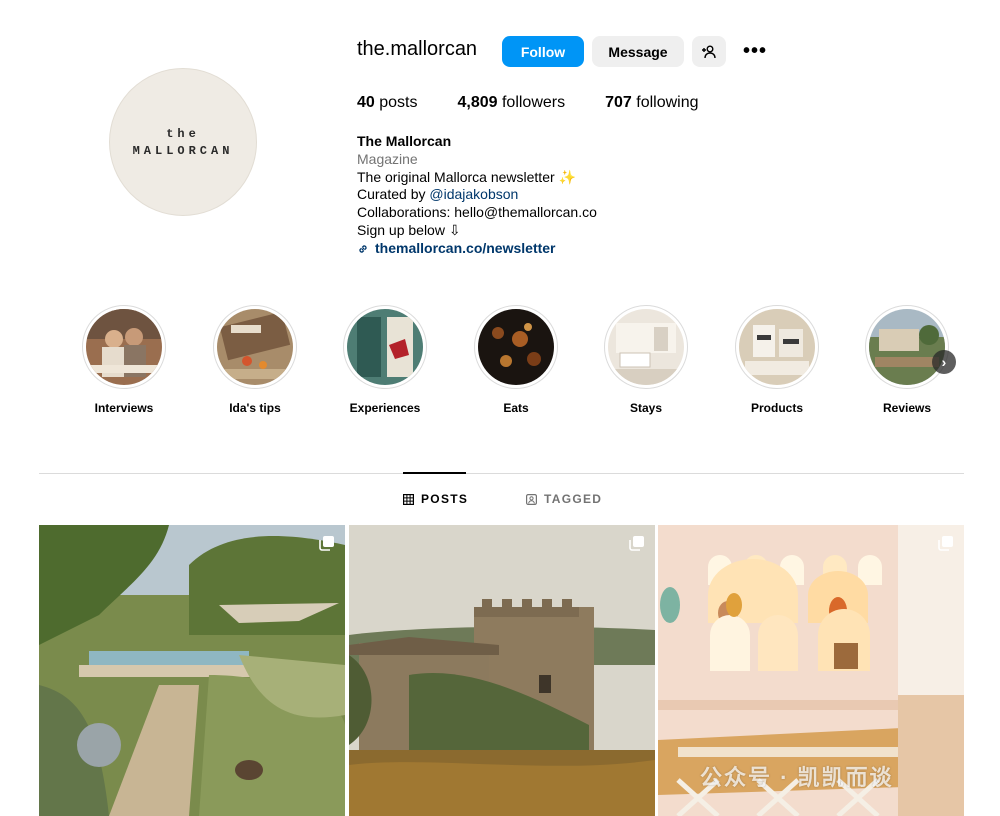  What do you see at coordinates (531, 102) in the screenshot?
I see `followers-label: followers` at bounding box center [531, 102].